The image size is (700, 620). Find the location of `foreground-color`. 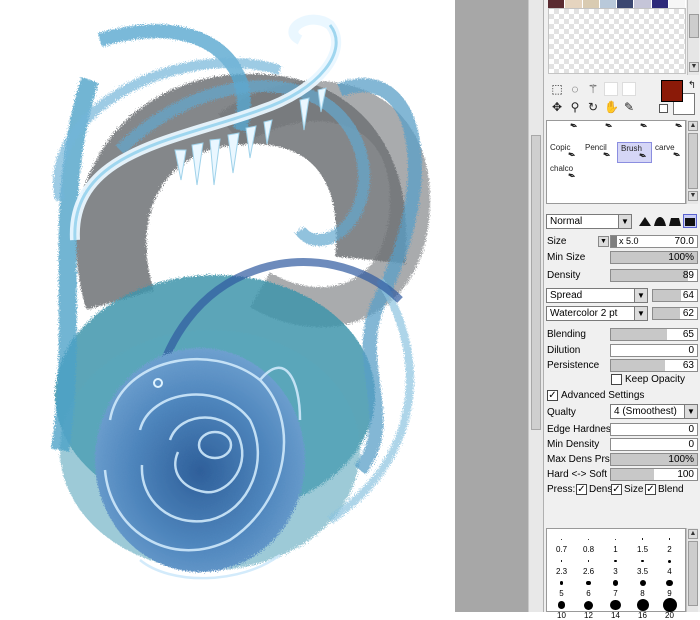

foreground-color is located at coordinates (672, 91).